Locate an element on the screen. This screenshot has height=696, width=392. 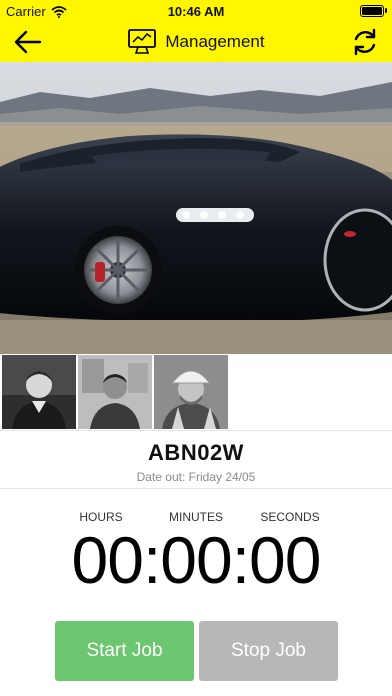
stop-job-button: Stop Job is located at coordinates (268, 651).